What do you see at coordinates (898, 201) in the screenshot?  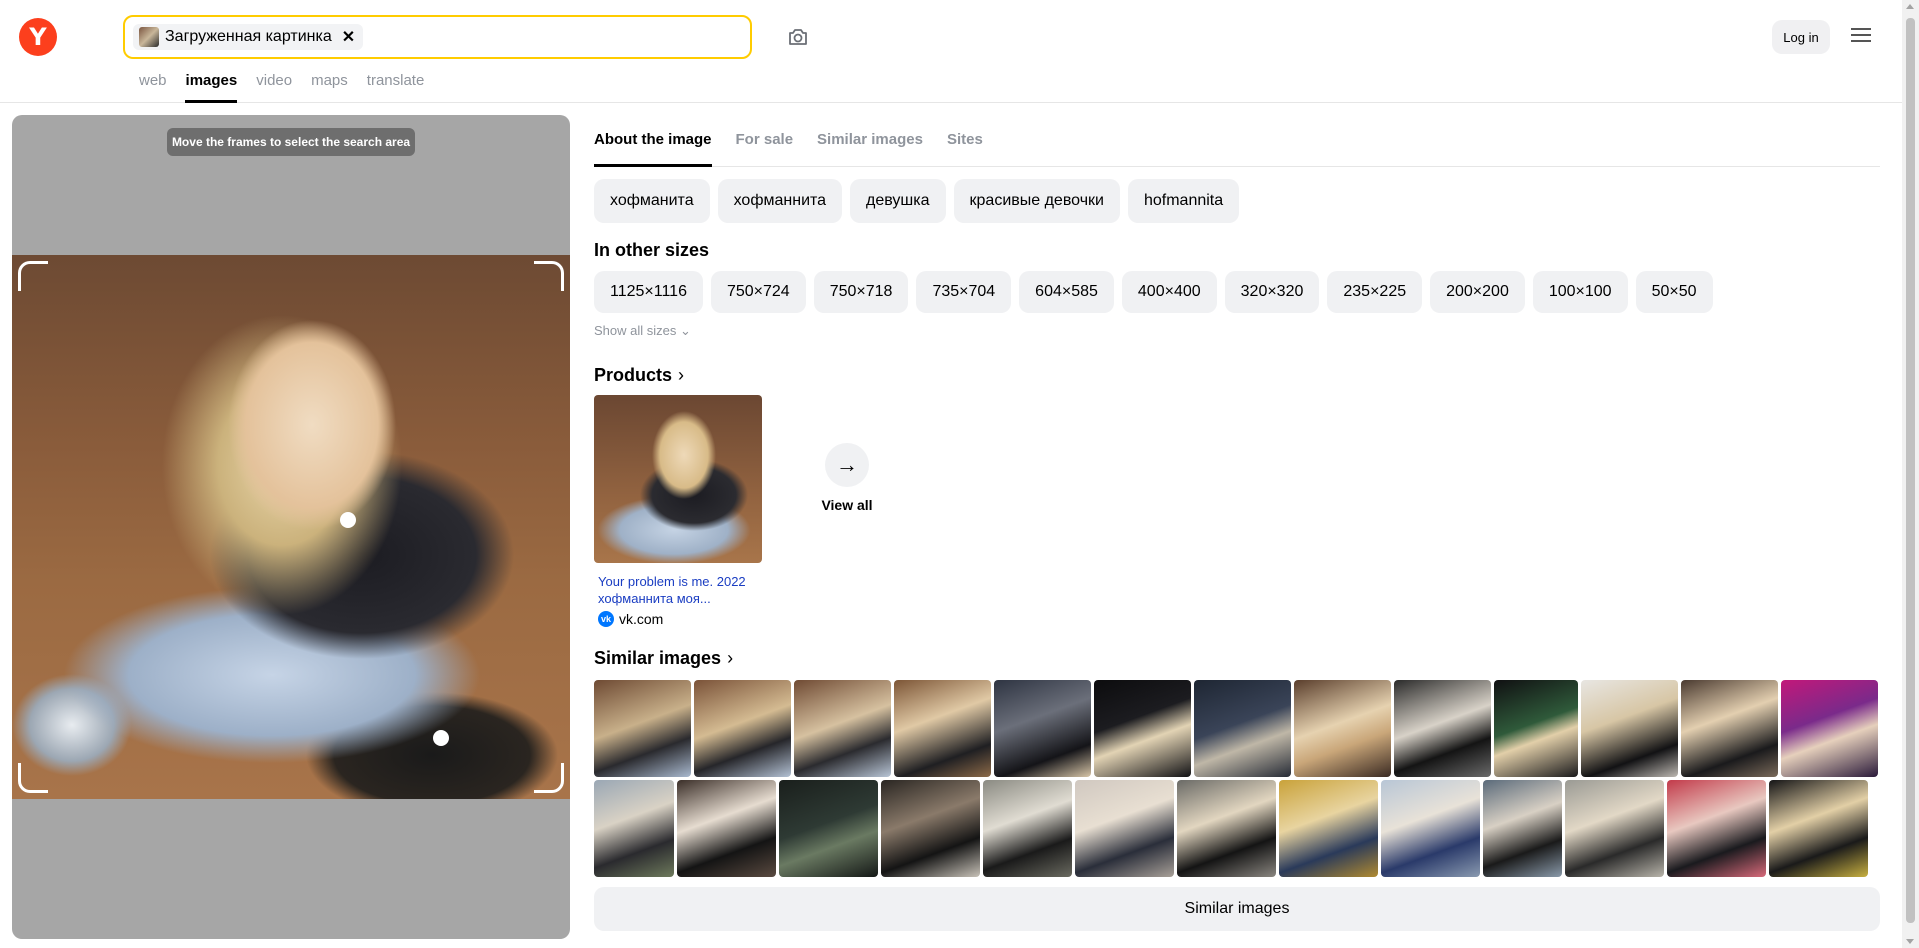 I see `tag-chip: девушка` at bounding box center [898, 201].